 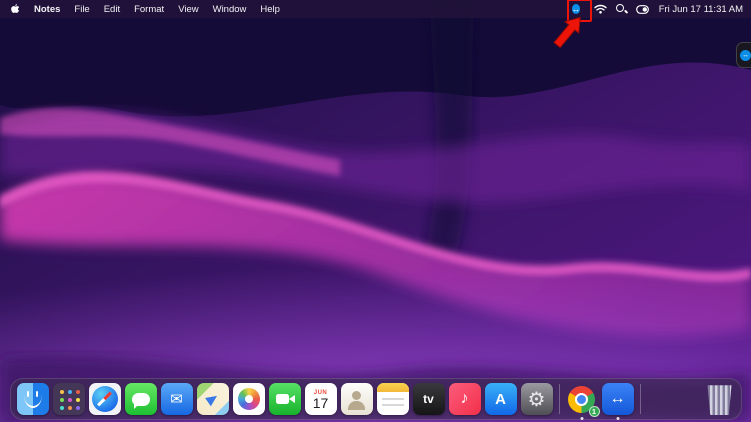 I want to click on music-note-icon: ♪, so click(x=464, y=398).